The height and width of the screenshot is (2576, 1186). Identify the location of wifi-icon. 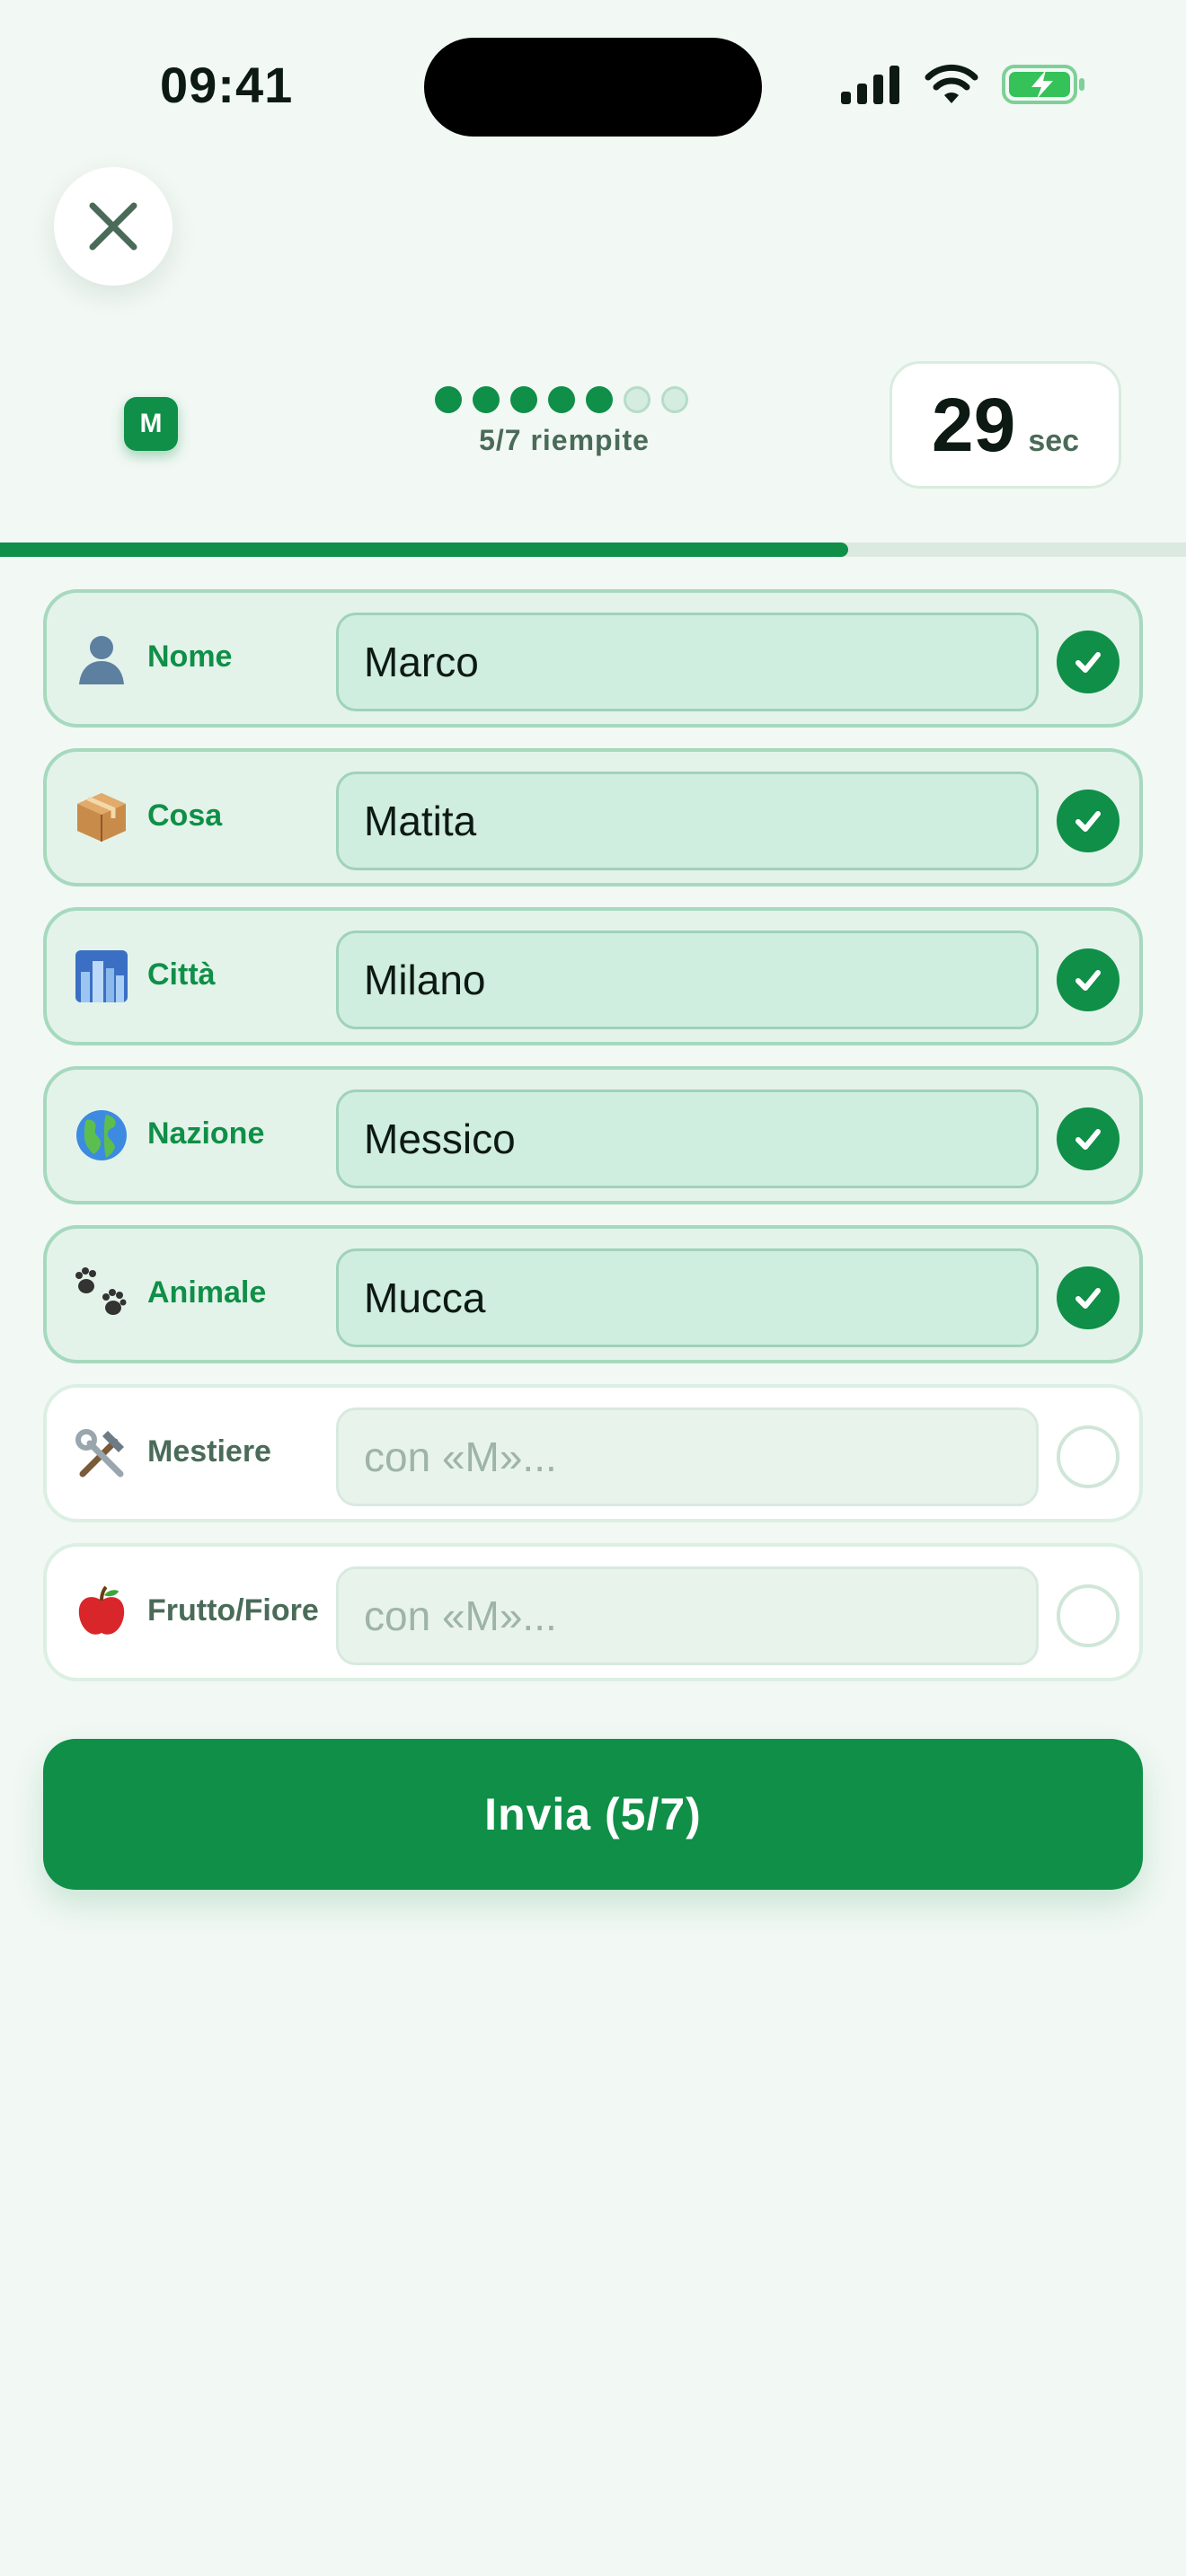
(951, 83).